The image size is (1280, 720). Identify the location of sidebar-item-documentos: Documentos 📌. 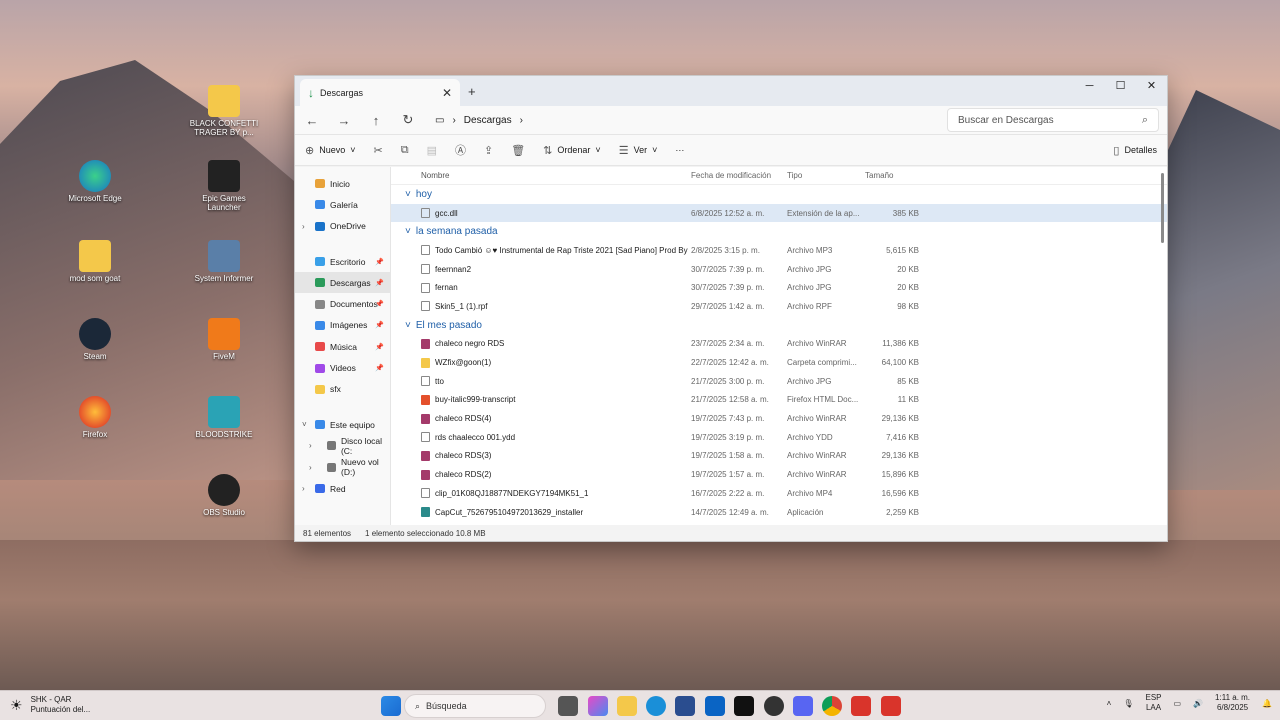
(342, 303).